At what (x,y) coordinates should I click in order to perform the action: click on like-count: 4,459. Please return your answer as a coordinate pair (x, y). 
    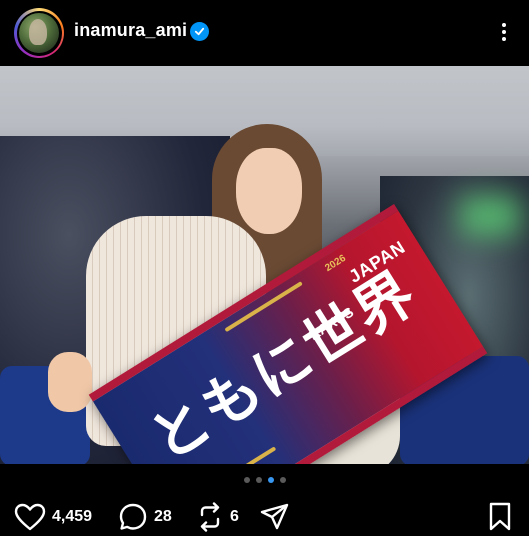
    Looking at the image, I should click on (72, 516).